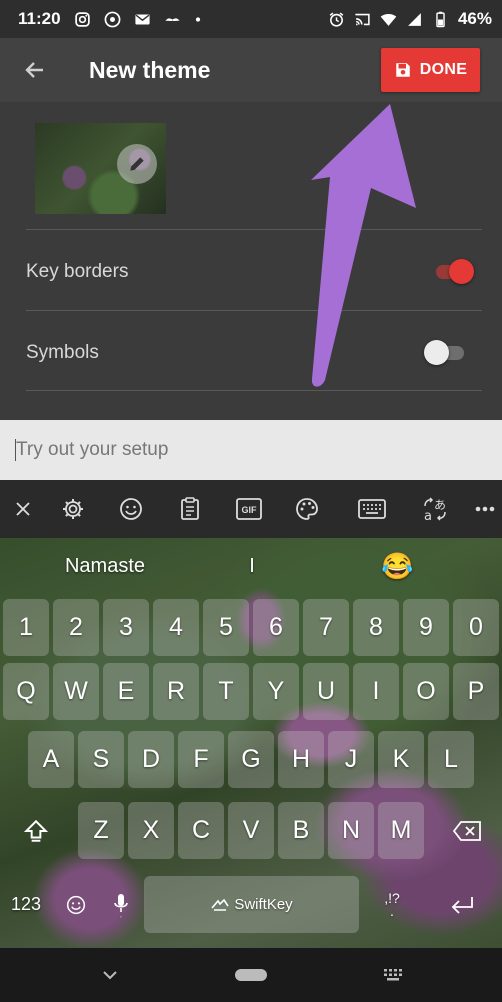 The height and width of the screenshot is (1002, 502). Describe the element at coordinates (131, 509) in the screenshot. I see `emoji-button` at that location.